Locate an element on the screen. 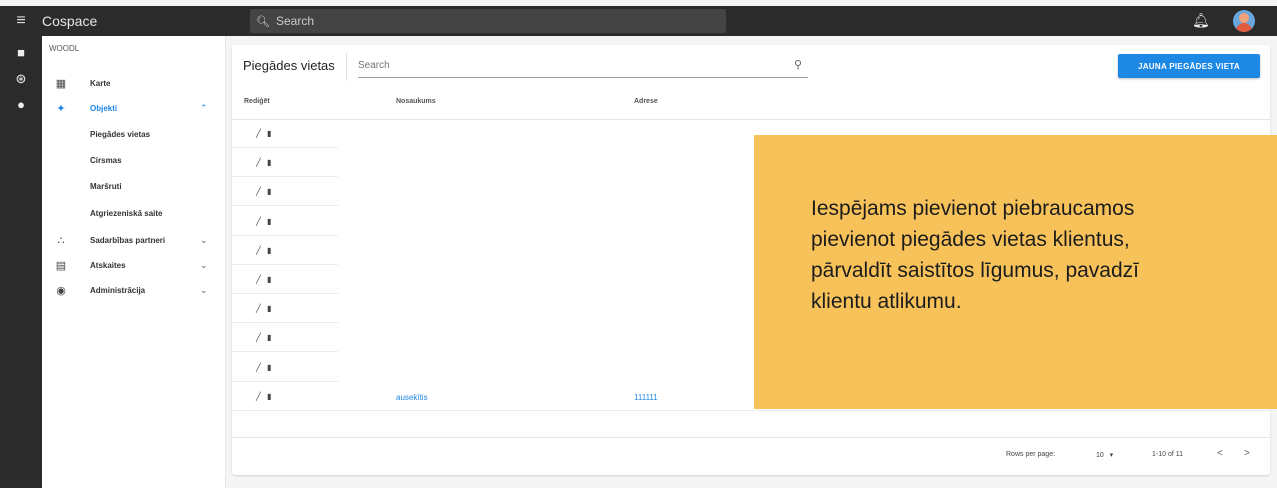 The image size is (1277, 488). page-title: Piegādes vietas is located at coordinates (289, 65).